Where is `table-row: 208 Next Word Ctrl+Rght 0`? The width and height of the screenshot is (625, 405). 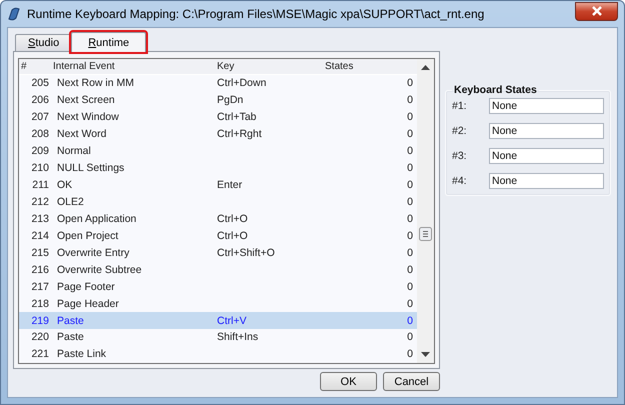
table-row: 208 Next Word Ctrl+Rght 0 is located at coordinates (218, 134).